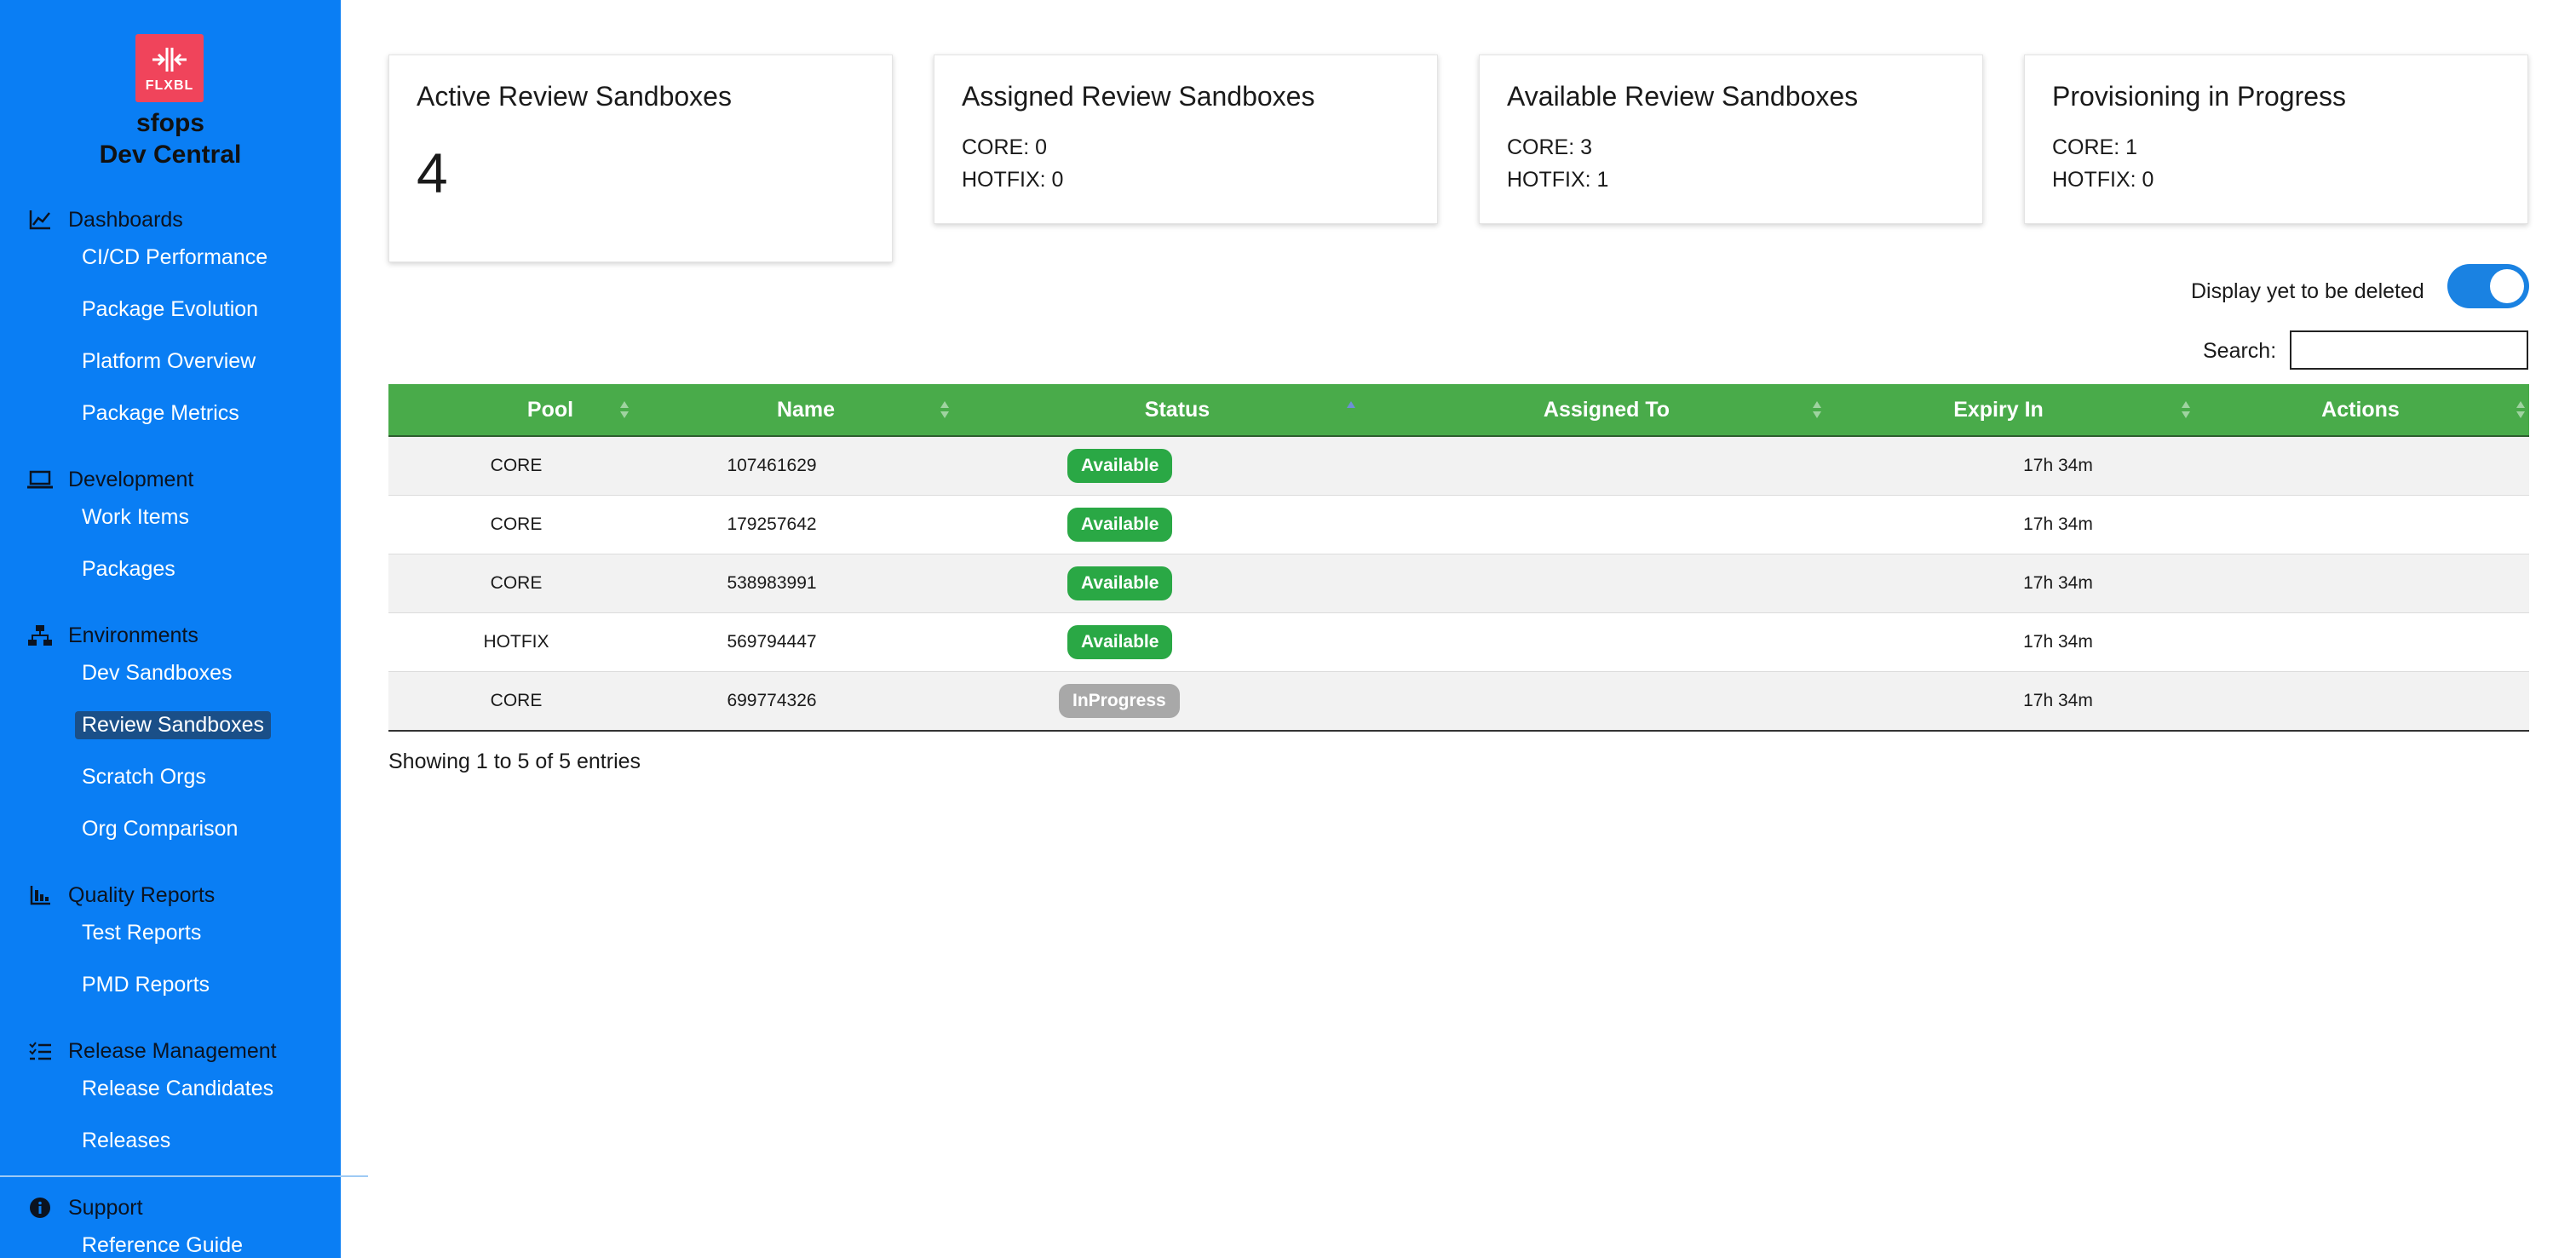 The height and width of the screenshot is (1258, 2576). What do you see at coordinates (136, 517) in the screenshot?
I see `sidebar-item-work-items: Work Items` at bounding box center [136, 517].